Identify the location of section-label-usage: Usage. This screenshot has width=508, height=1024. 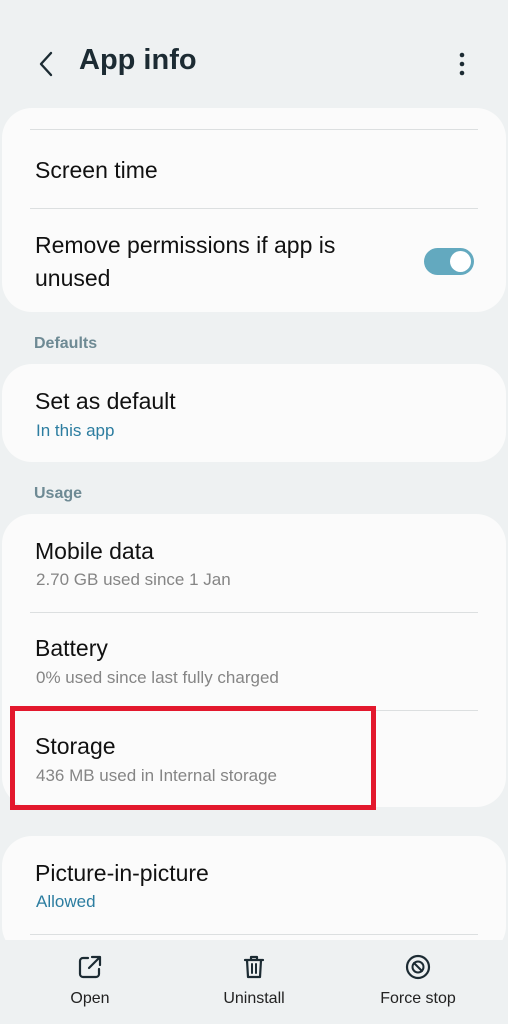
(58, 493).